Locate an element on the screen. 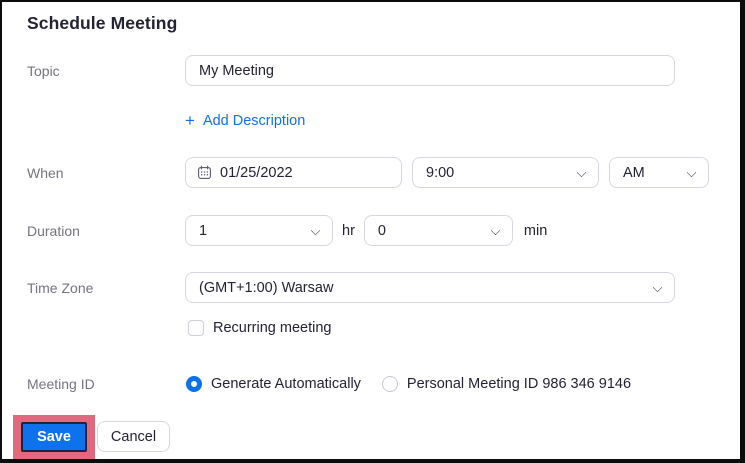 The height and width of the screenshot is (463, 745). meridiem-select: AM is located at coordinates (659, 172).